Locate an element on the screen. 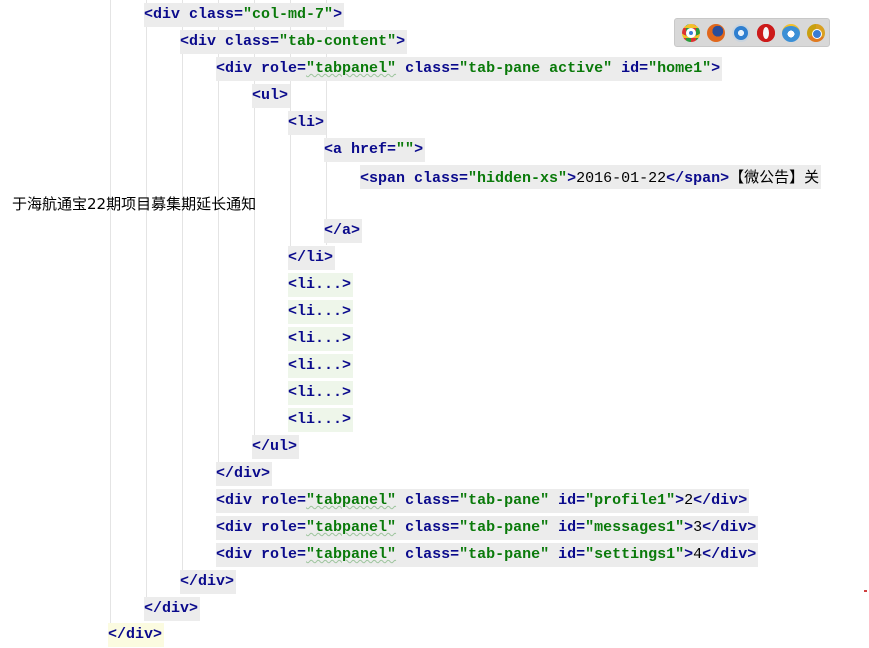 Image resolution: width=869 pixels, height=648 pixels. attr-name: href= is located at coordinates (369, 149).